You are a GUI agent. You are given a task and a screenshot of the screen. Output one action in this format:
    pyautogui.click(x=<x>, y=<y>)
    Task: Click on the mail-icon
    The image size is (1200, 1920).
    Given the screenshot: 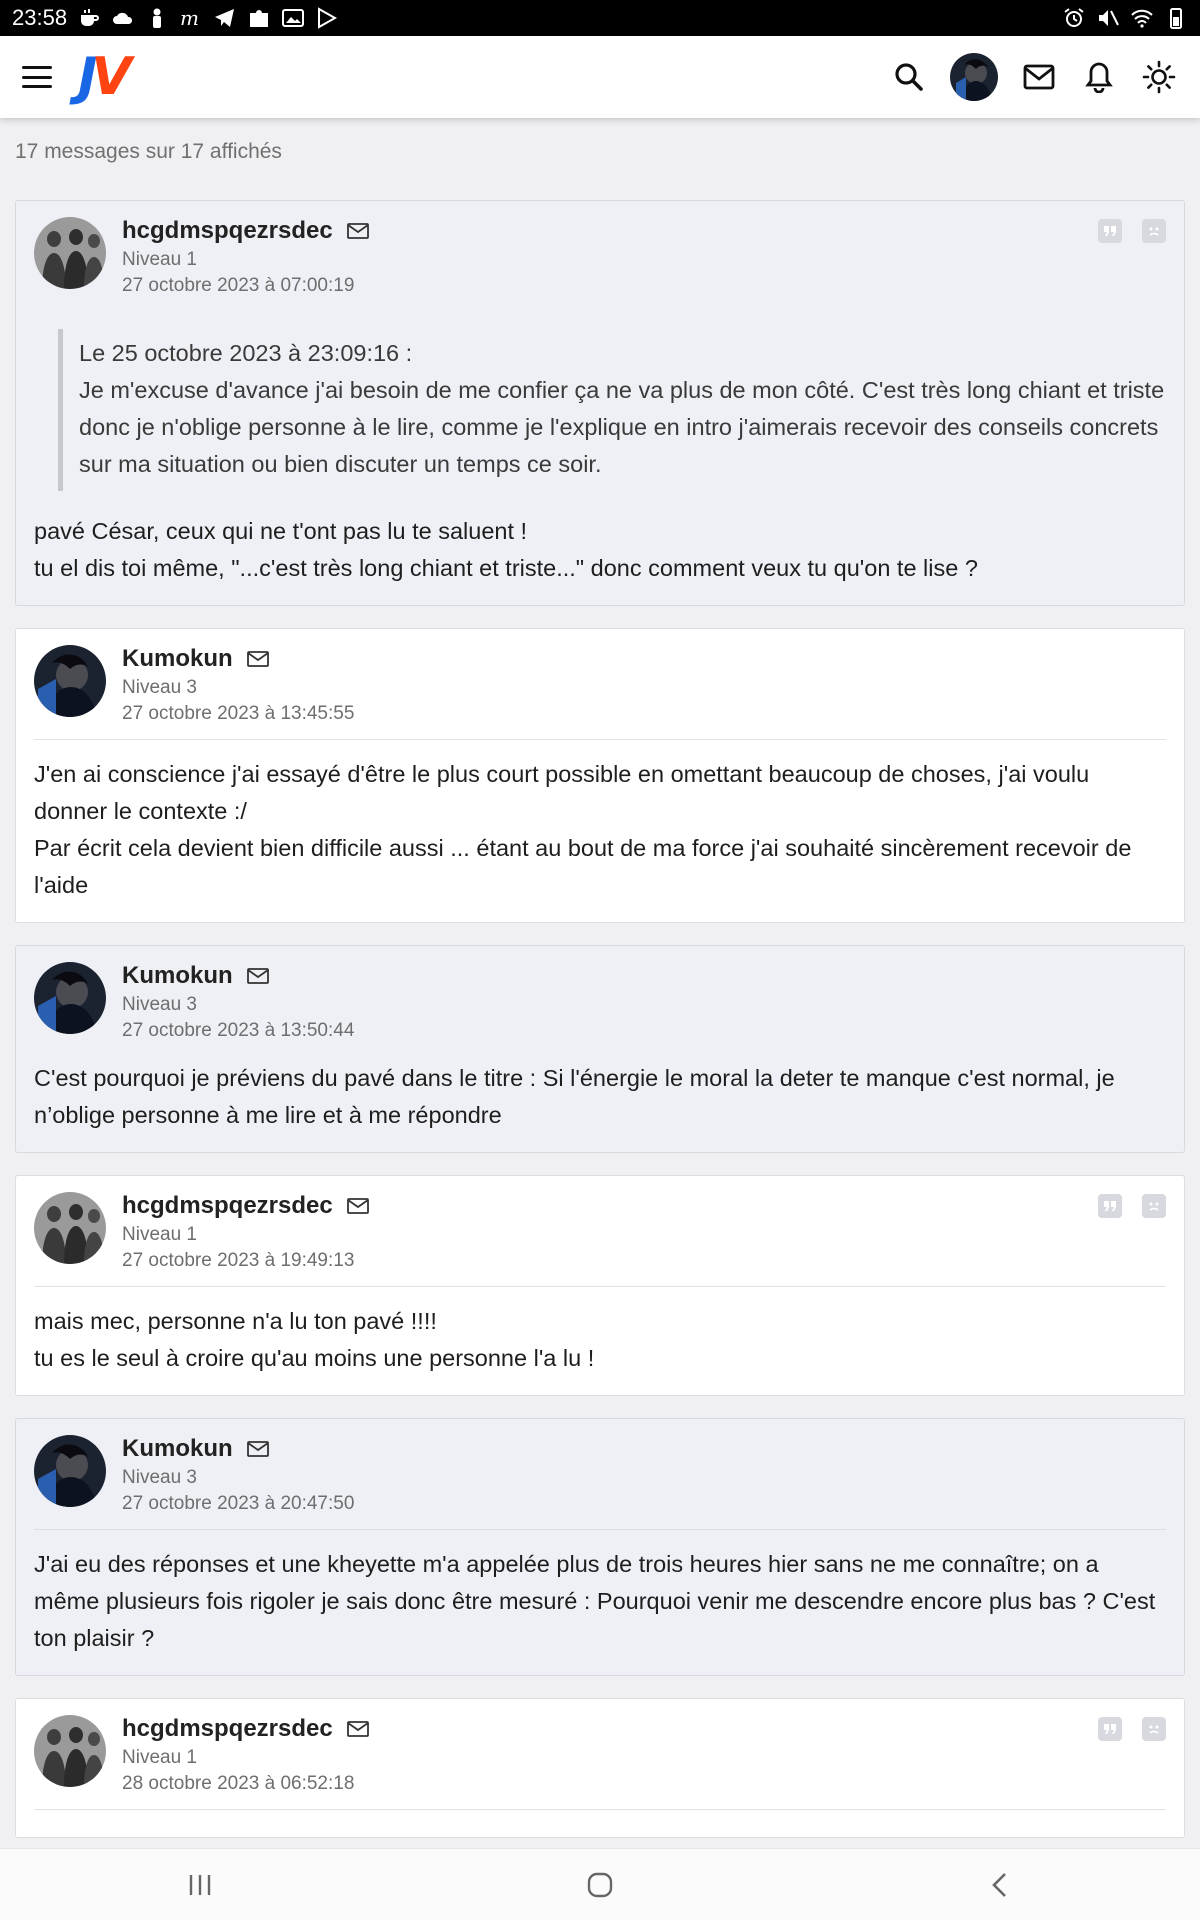 What is the action you would take?
    pyautogui.click(x=1039, y=77)
    